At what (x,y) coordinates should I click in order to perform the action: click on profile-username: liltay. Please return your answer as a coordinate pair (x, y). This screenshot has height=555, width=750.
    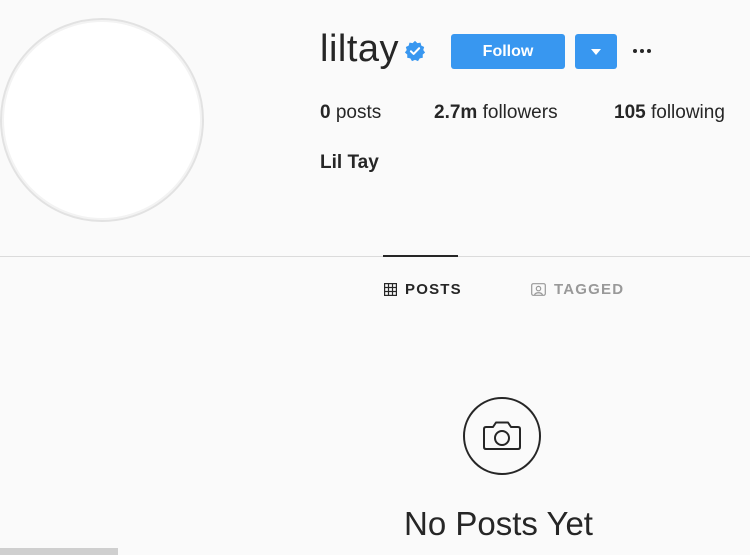
    Looking at the image, I should click on (360, 49).